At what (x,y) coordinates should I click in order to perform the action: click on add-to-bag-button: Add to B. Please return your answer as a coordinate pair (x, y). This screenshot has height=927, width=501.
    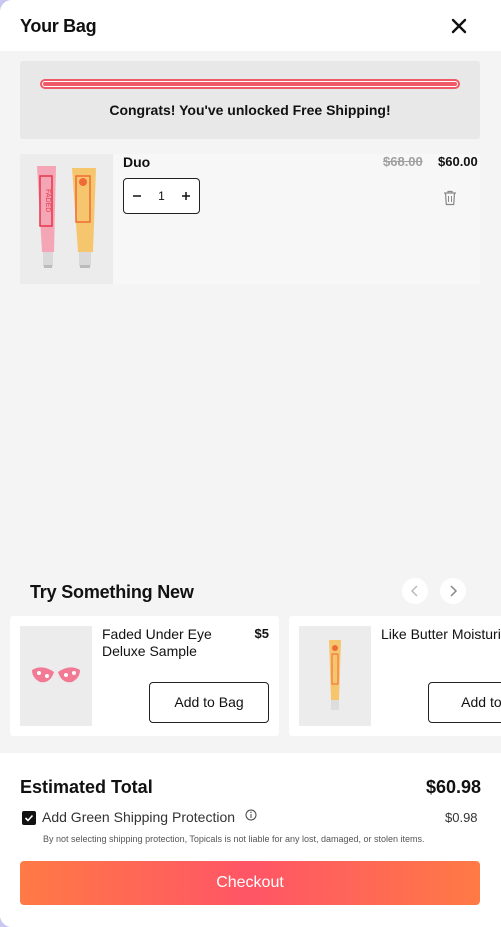
    Looking at the image, I should click on (464, 702).